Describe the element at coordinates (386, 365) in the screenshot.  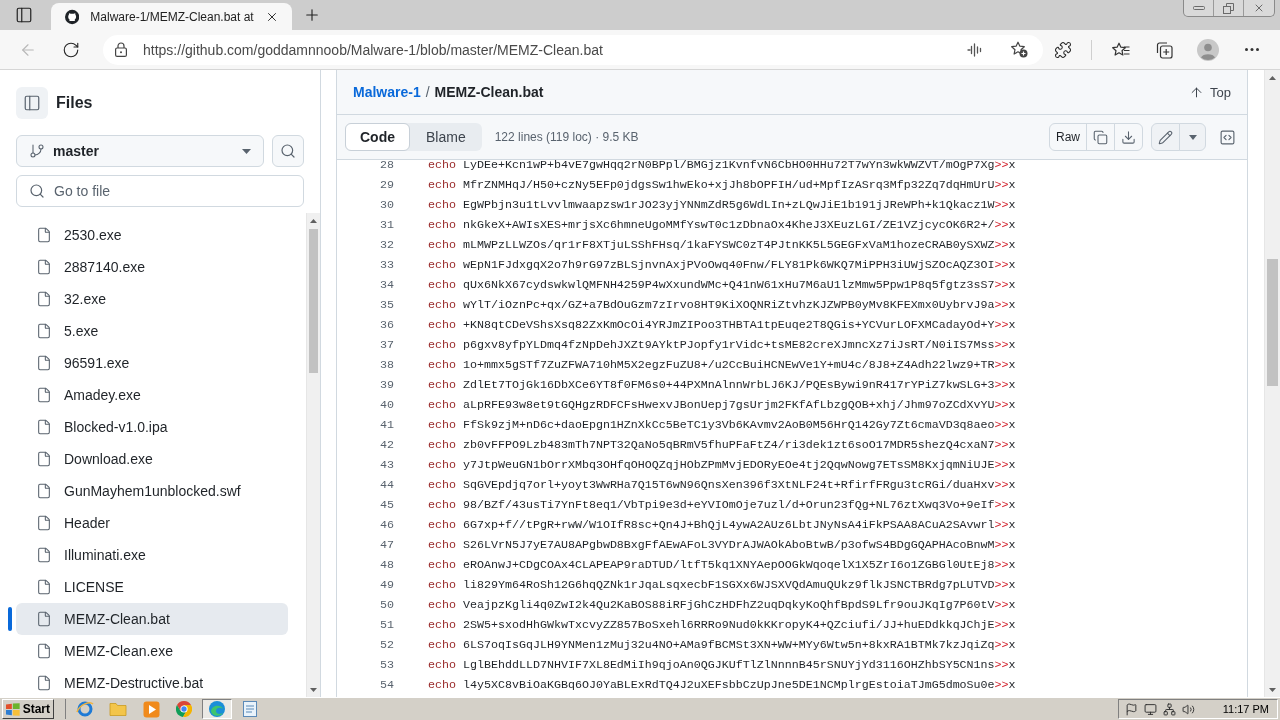
I see `line-number: 38` at that location.